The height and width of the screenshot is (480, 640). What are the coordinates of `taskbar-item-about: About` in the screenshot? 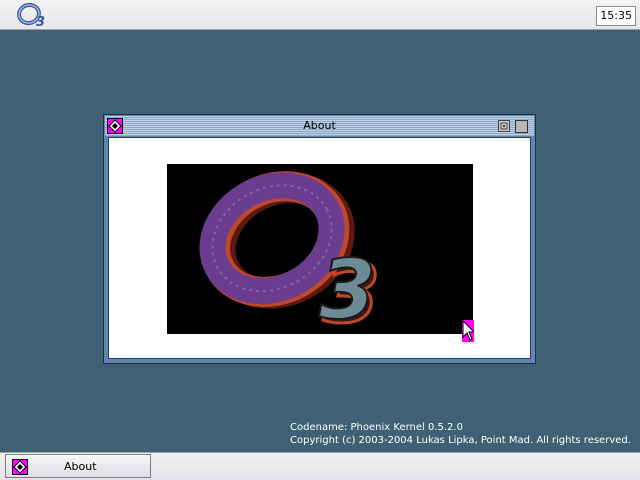 It's located at (78, 466).